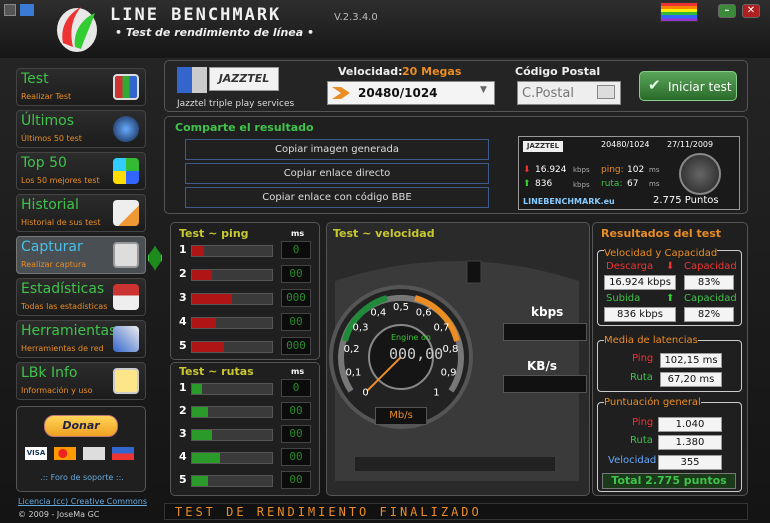 This screenshot has width=770, height=523. What do you see at coordinates (81, 426) in the screenshot?
I see `donate-button: Donar` at bounding box center [81, 426].